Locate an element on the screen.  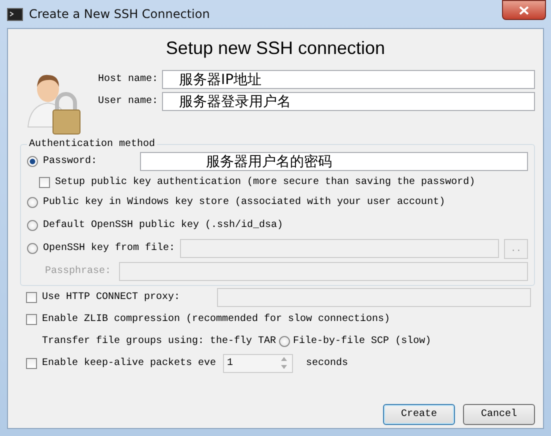
proxy-field is located at coordinates (374, 297).